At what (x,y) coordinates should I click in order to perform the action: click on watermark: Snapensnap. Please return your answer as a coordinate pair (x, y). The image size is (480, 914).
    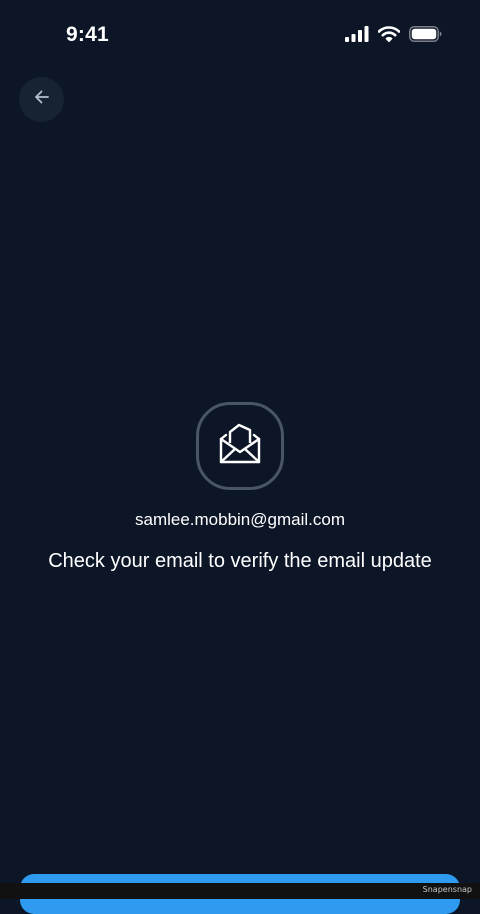
    Looking at the image, I should click on (447, 889).